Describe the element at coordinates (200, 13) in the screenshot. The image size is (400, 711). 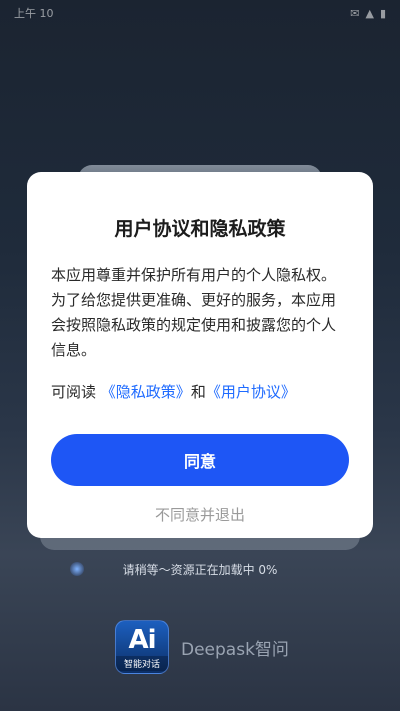
I see `status-bar: 上午 10 ✉ ▲ ▮` at that location.